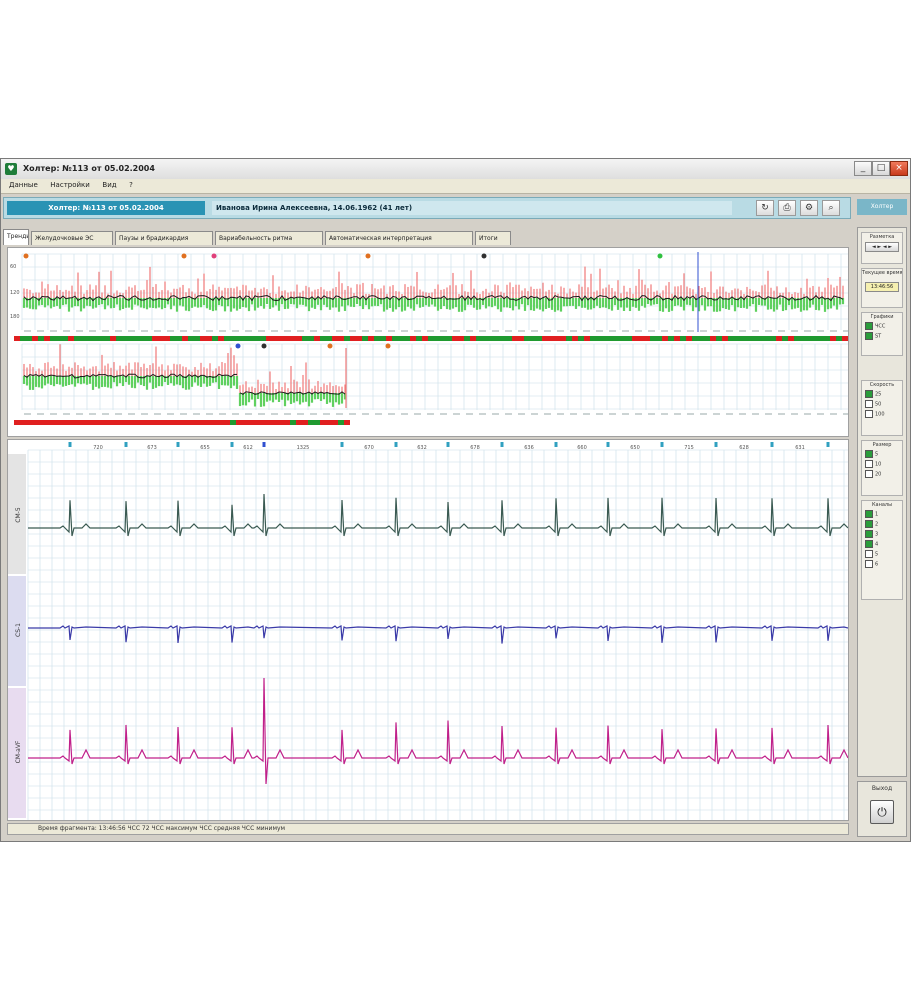 This screenshot has height=1000, width=911. I want to click on close-button: ×, so click(899, 168).